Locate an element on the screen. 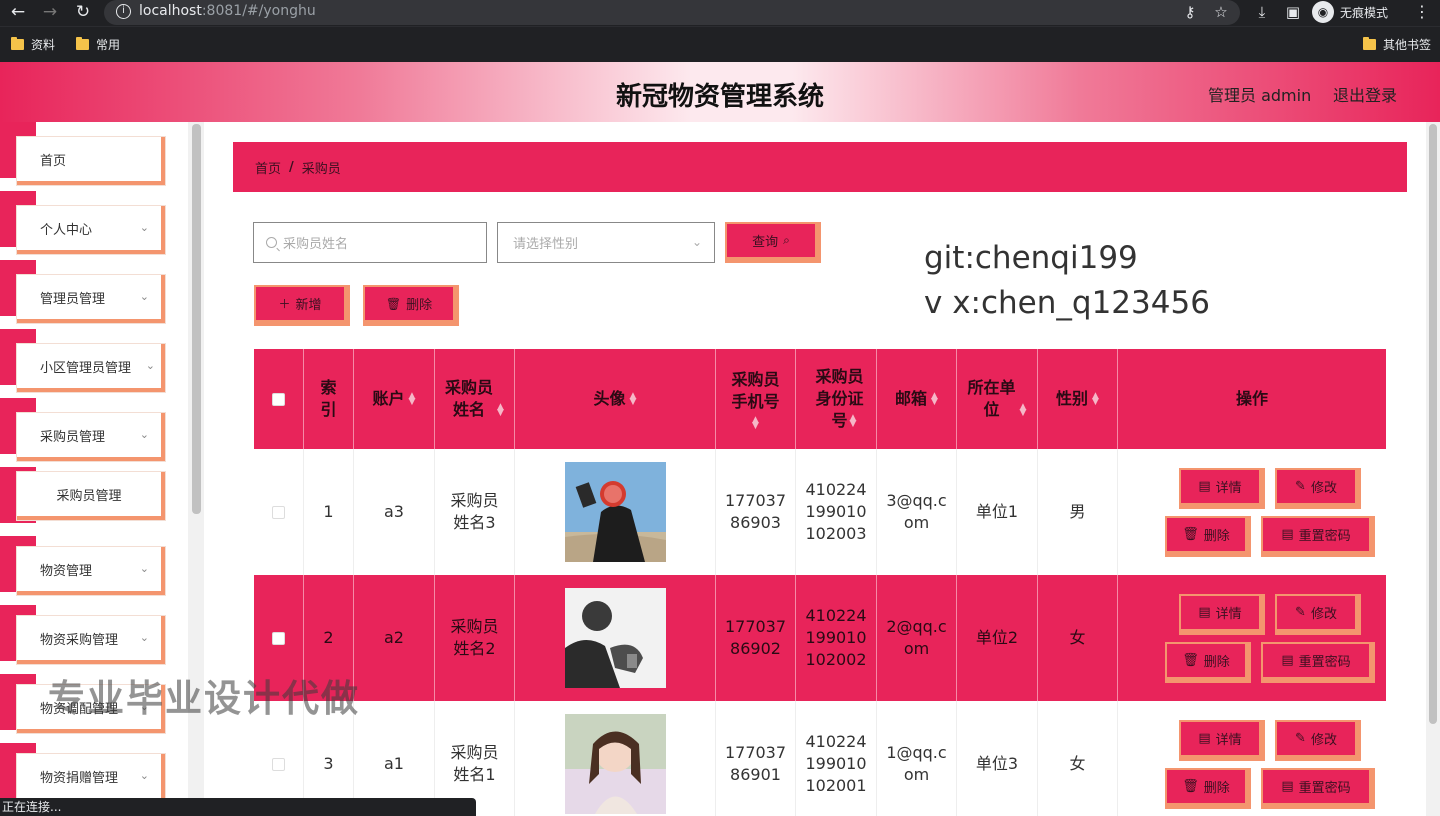 The image size is (1440, 816). download-icon: ⤓ is located at coordinates (1262, 12).